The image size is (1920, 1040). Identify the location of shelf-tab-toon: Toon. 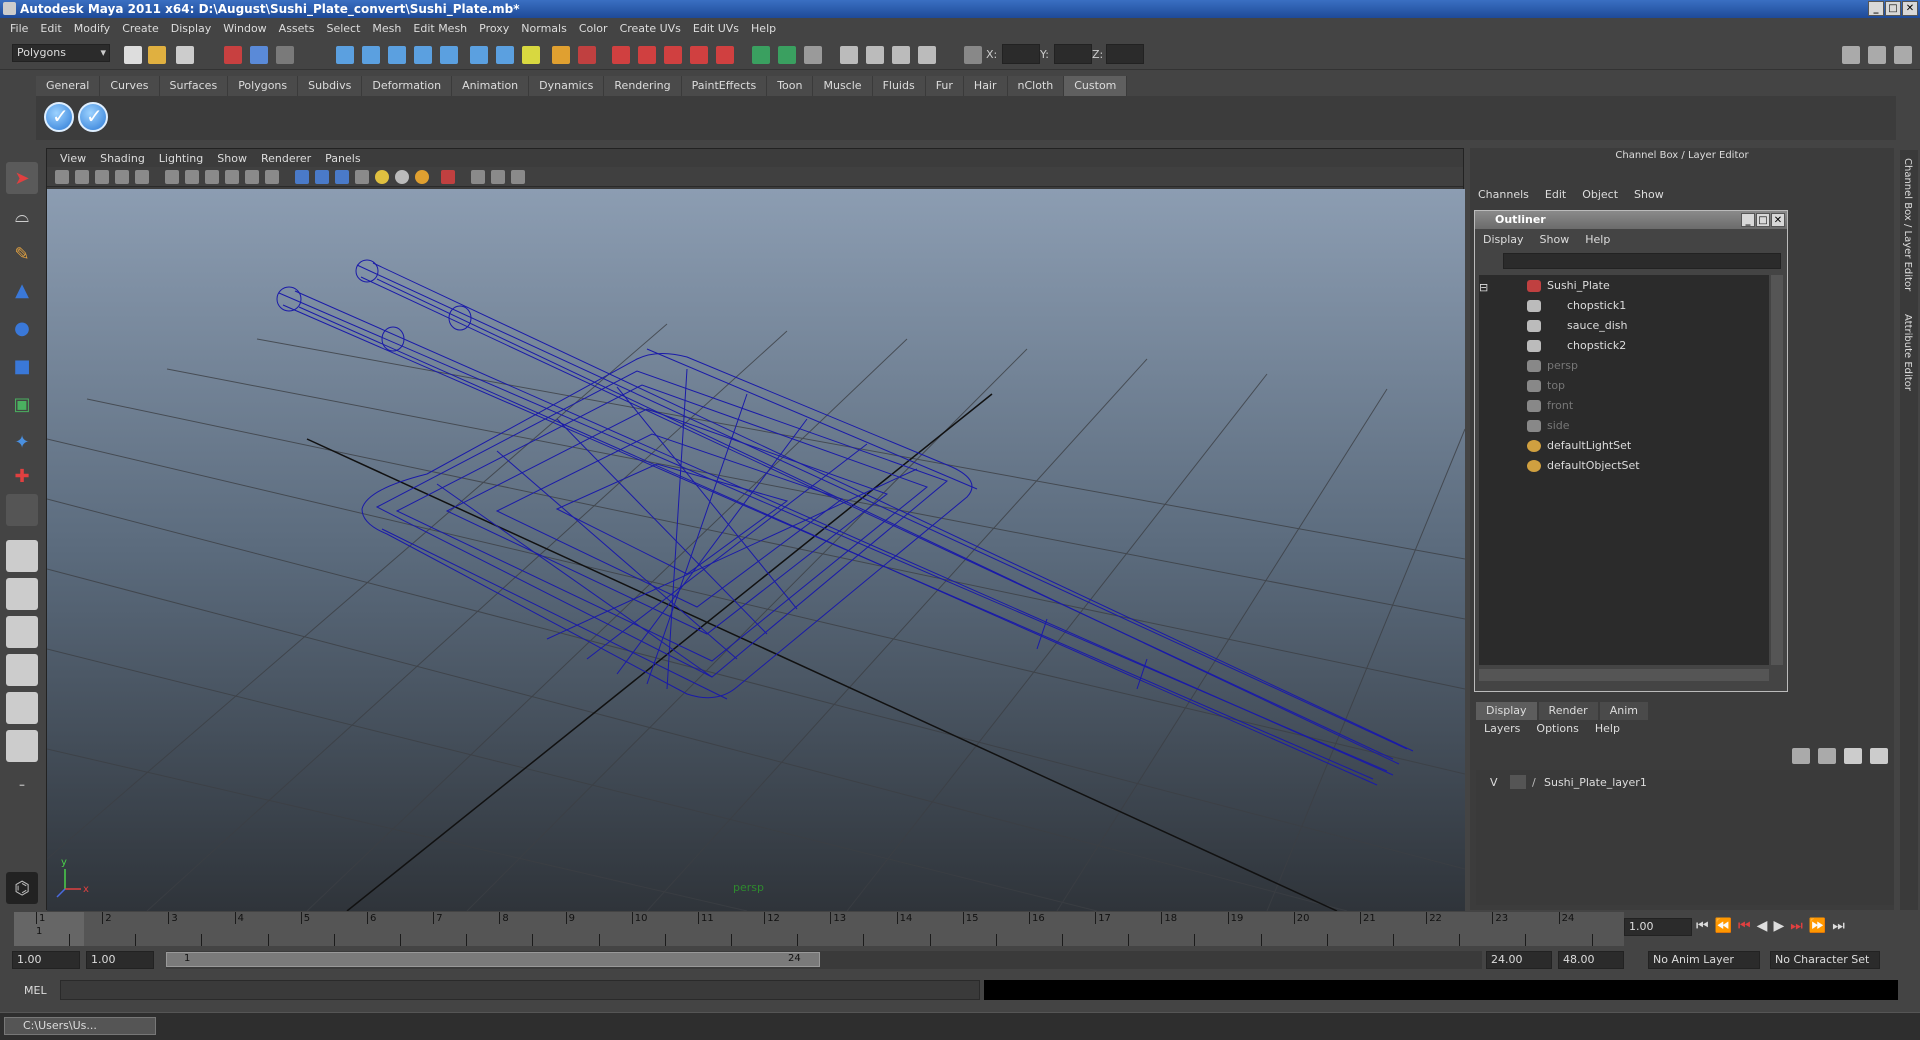
(790, 86).